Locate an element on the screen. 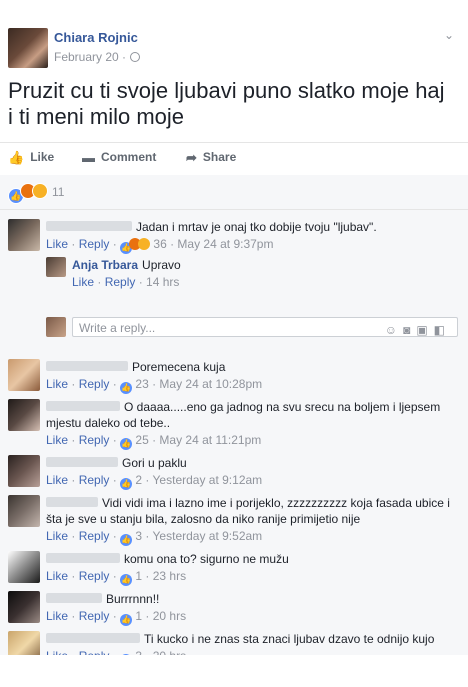  thumbs-up-icon: 👍 is located at coordinates (16, 157).